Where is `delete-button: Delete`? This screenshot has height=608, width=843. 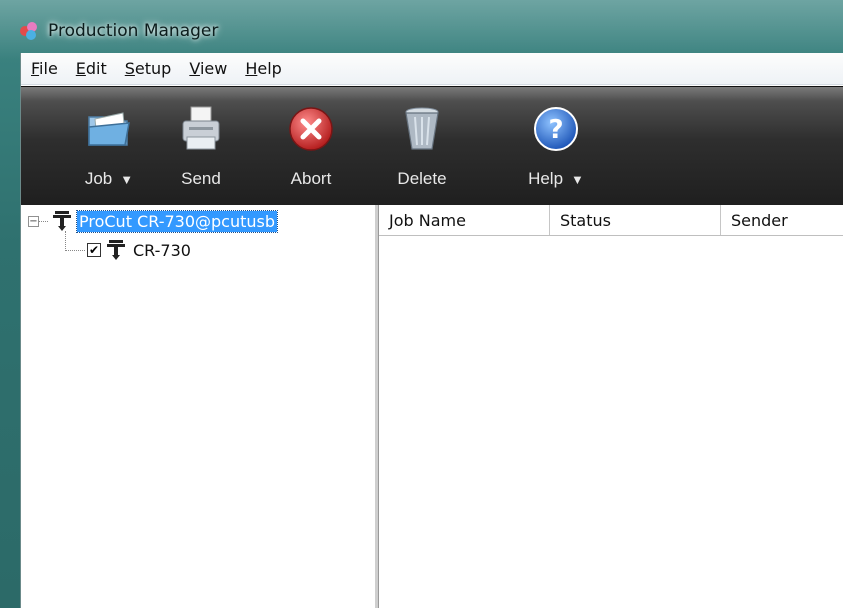 delete-button: Delete is located at coordinates (422, 146).